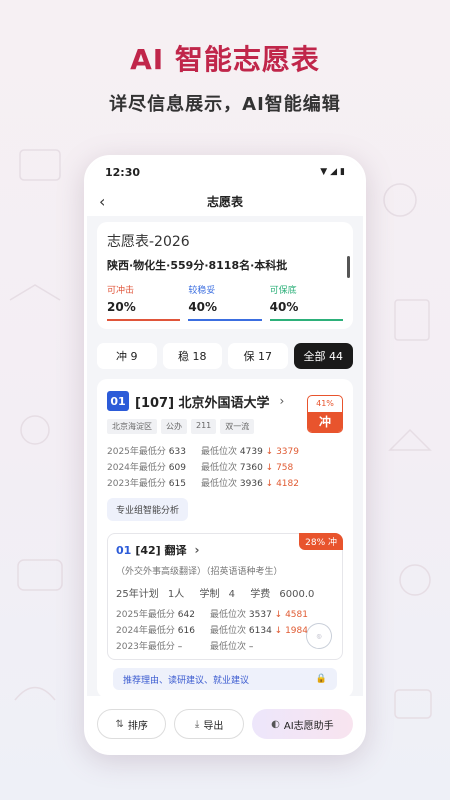 This screenshot has height=800, width=450. What do you see at coordinates (342, 172) in the screenshot?
I see `battery-icon: ▮` at bounding box center [342, 172].